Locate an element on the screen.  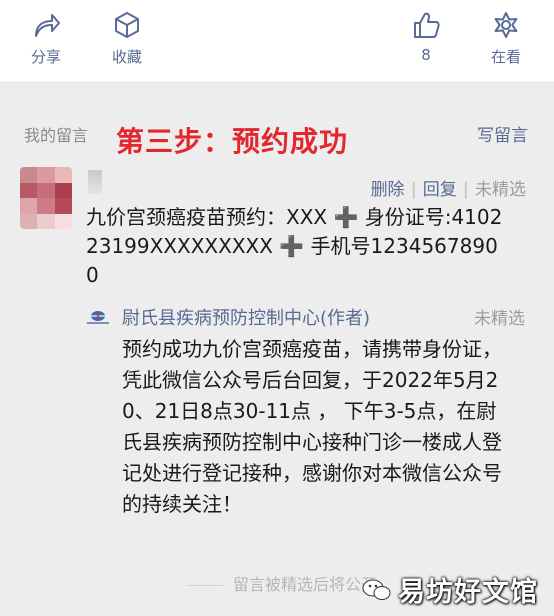
delete-button: 删除 is located at coordinates (388, 190).